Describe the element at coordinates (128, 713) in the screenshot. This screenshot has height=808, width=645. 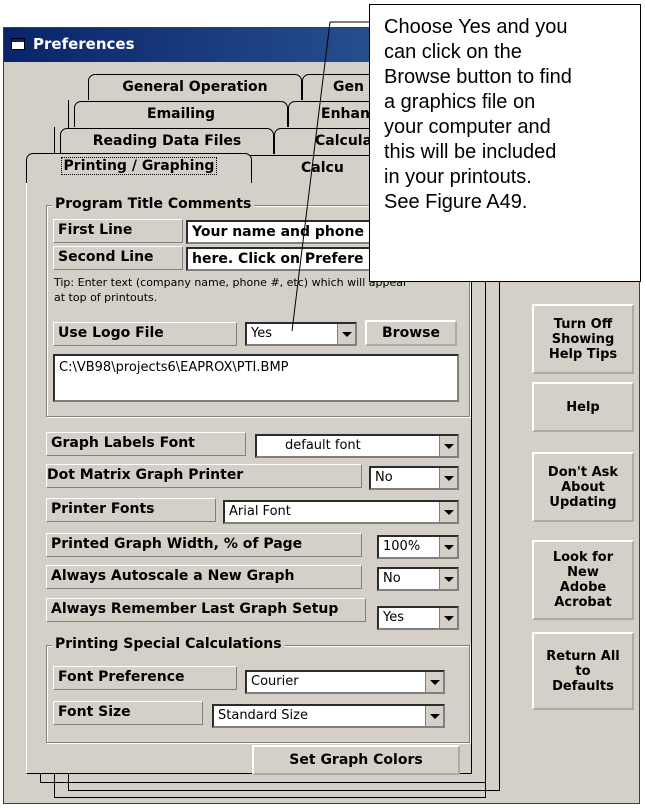
I see `font-size-label: Font Size` at that location.